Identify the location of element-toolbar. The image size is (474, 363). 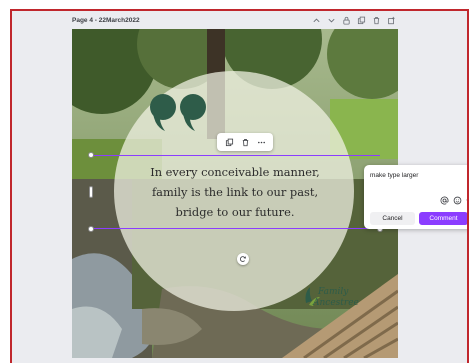
(245, 142).